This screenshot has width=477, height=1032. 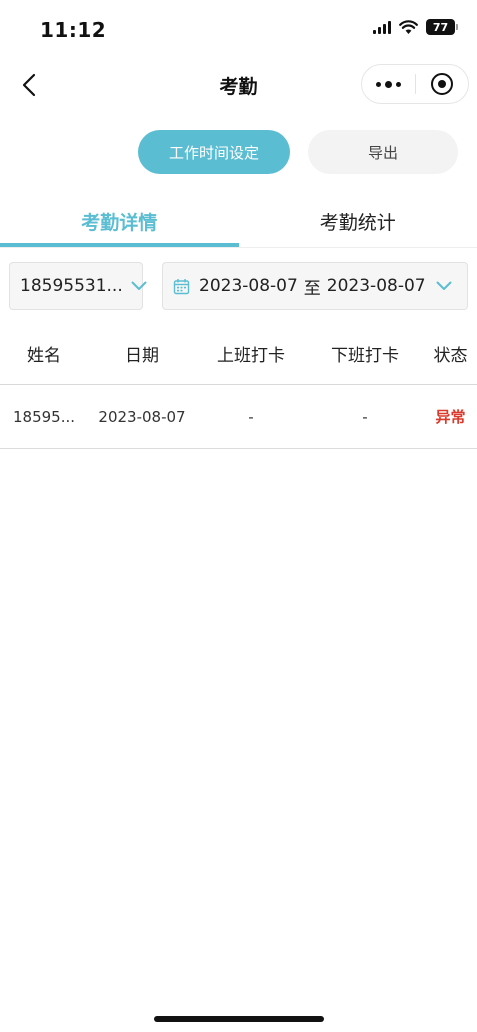 I want to click on close-mini-program-button, so click(x=442, y=84).